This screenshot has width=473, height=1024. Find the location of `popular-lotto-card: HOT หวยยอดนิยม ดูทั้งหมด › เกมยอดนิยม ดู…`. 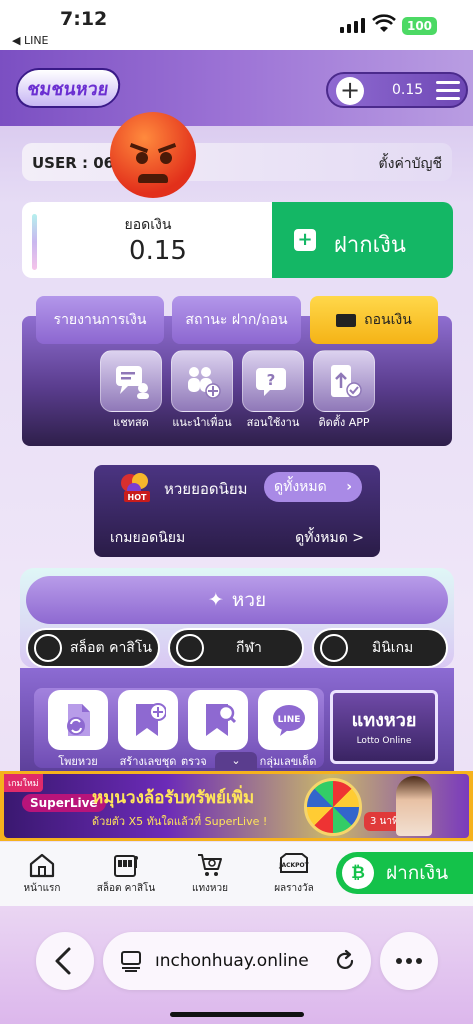

popular-lotto-card: HOT หวยยอดนิยม ดูทั้งหมด › เกมยอดนิยม ดู… is located at coordinates (237, 511).